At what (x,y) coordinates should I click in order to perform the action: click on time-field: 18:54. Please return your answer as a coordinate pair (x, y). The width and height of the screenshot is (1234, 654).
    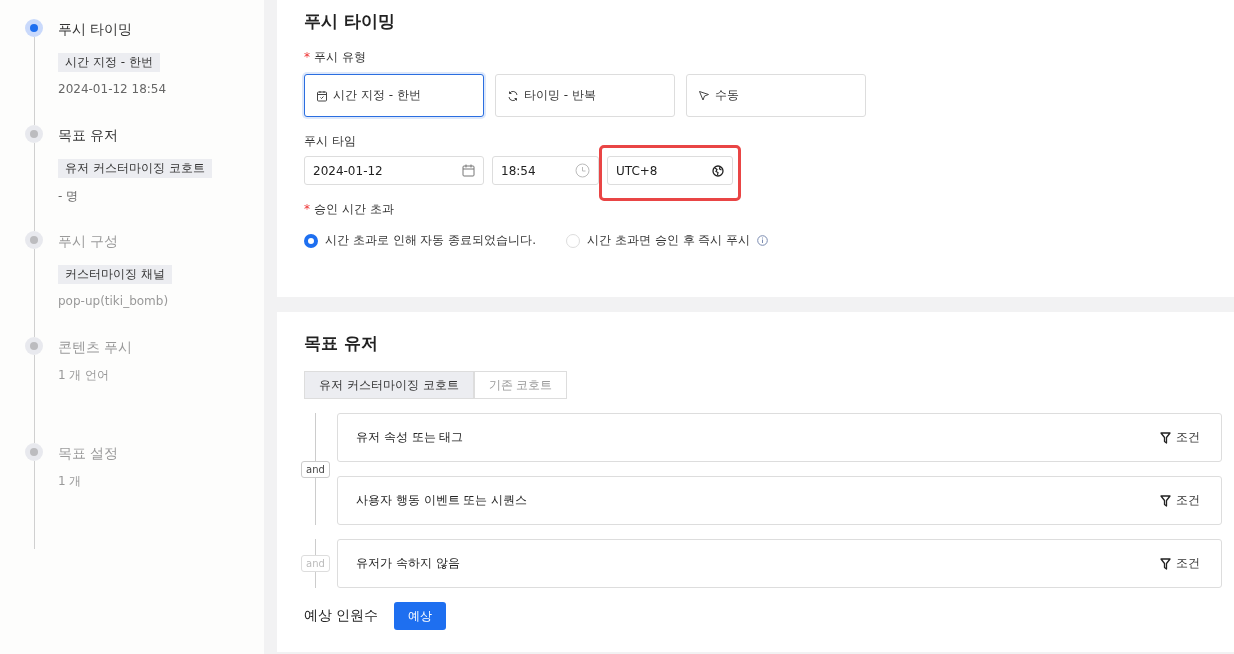
    Looking at the image, I should click on (545, 170).